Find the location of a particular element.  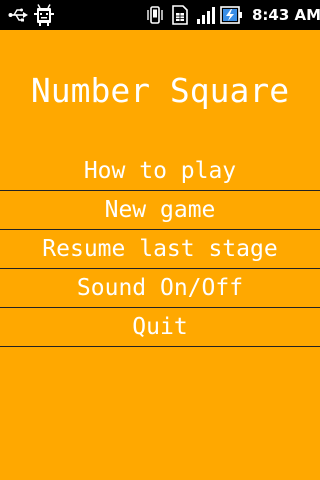

status-time: 8:43 AM is located at coordinates (286, 15).